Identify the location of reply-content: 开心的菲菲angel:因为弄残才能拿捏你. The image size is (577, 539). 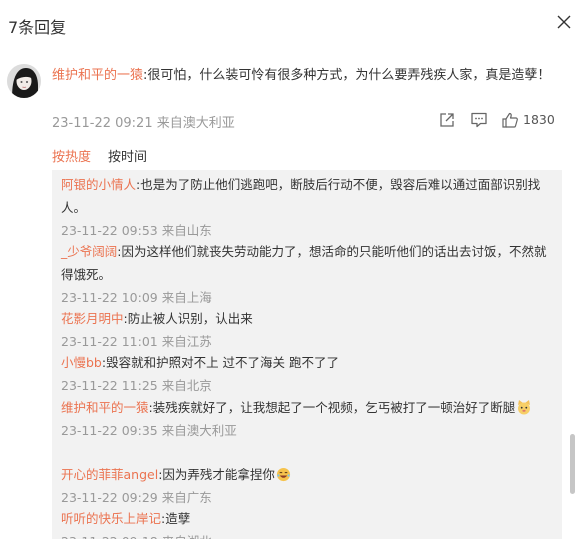
(306, 474).